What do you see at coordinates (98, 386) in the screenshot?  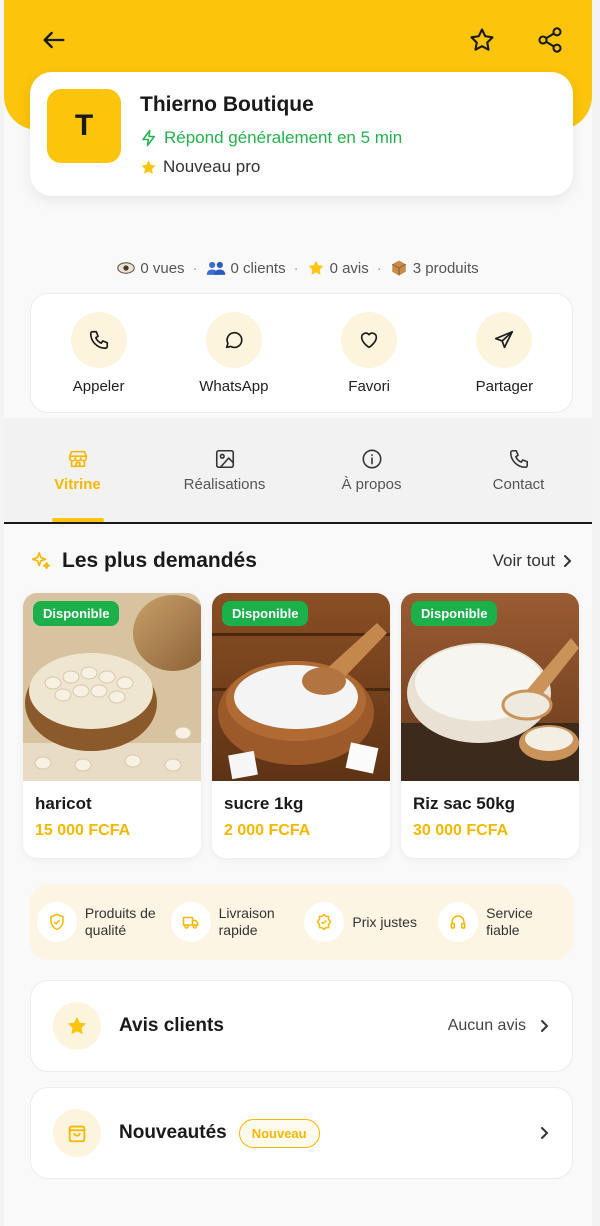 I see `call-label: Appeler` at bounding box center [98, 386].